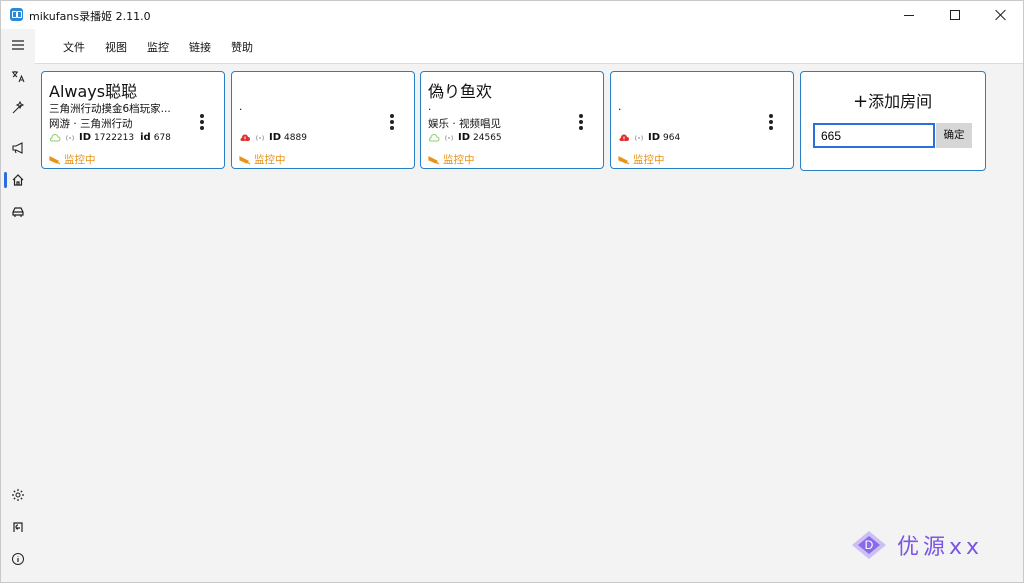 The height and width of the screenshot is (583, 1024). What do you see at coordinates (512, 15) in the screenshot?
I see `title-bar: mikufans录播姬 2.11.0` at bounding box center [512, 15].